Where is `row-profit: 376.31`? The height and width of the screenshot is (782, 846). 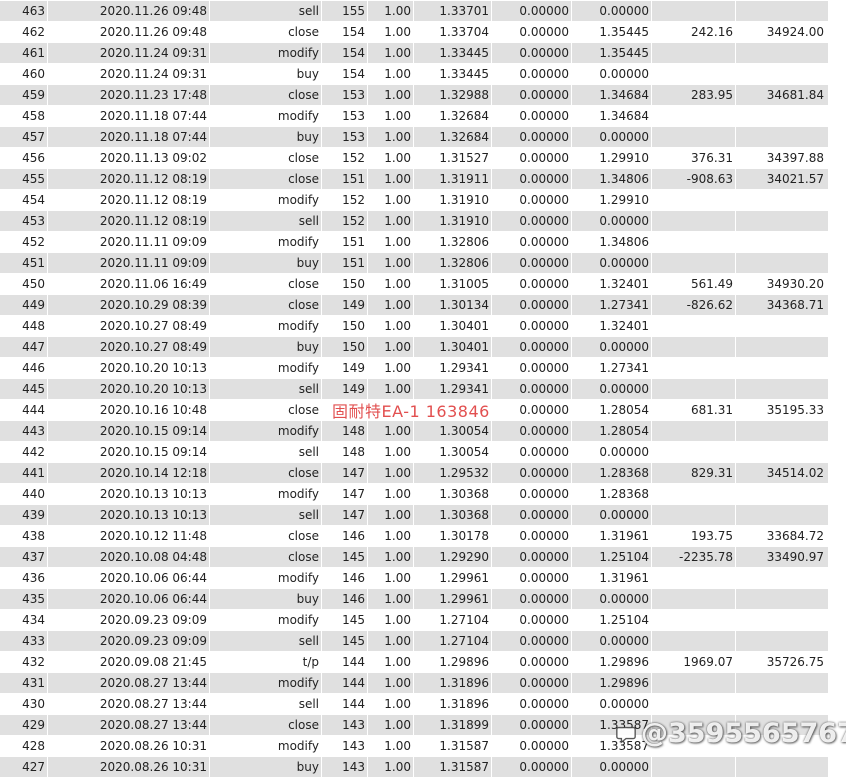
row-profit: 376.31 is located at coordinates (712, 158).